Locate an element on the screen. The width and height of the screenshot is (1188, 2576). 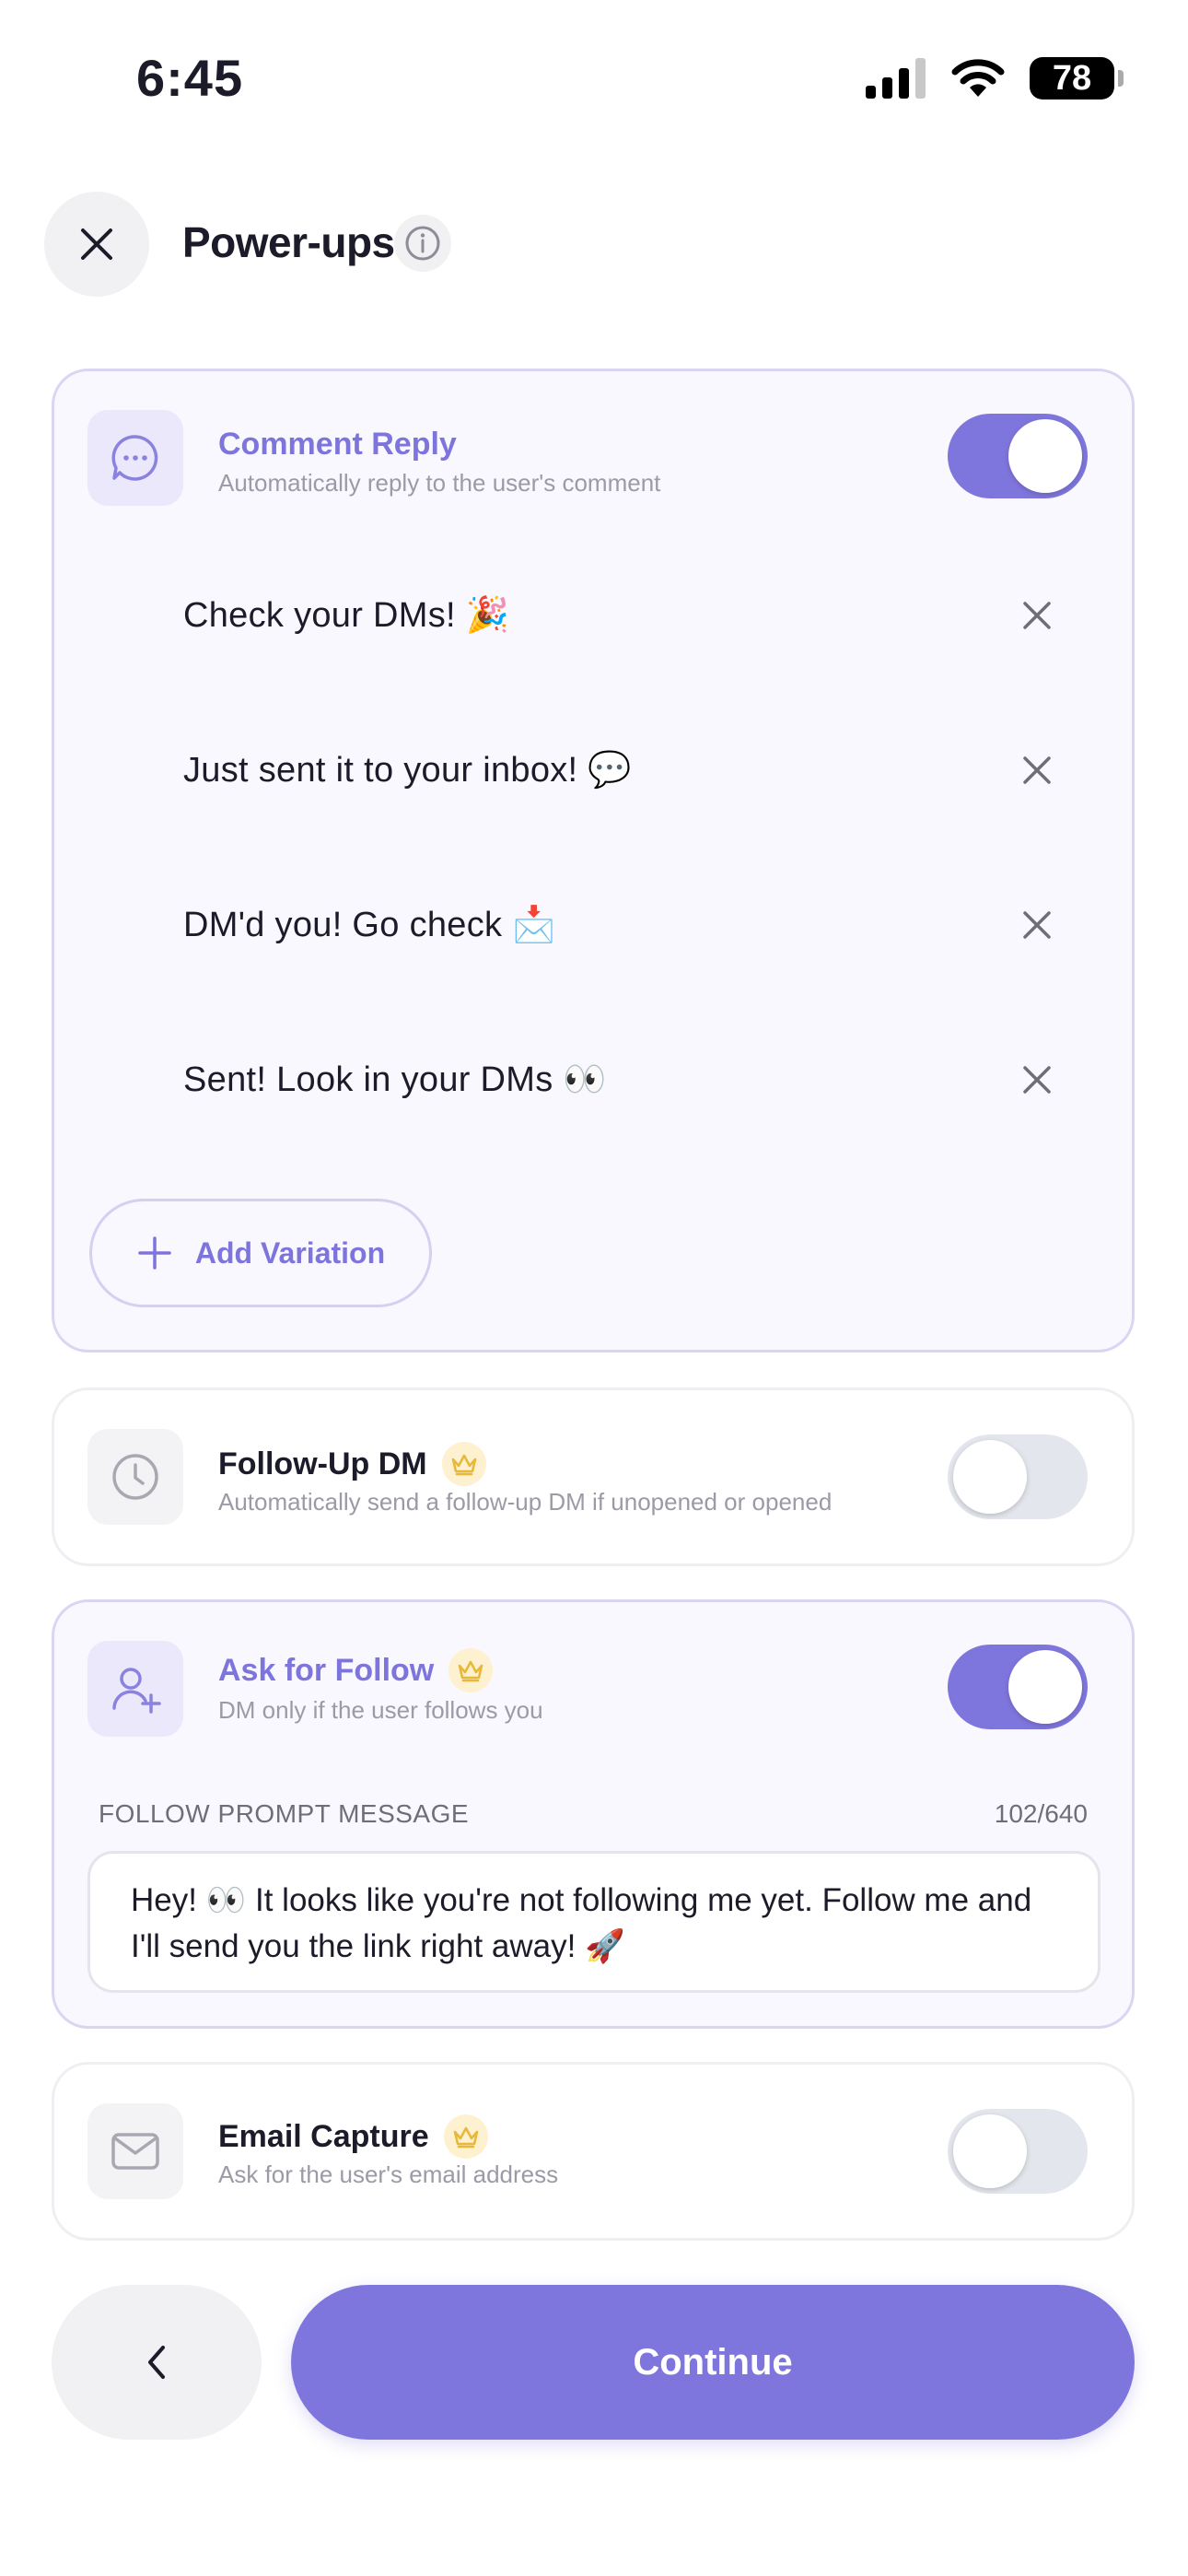
status-time: 6:45 is located at coordinates (190, 78).